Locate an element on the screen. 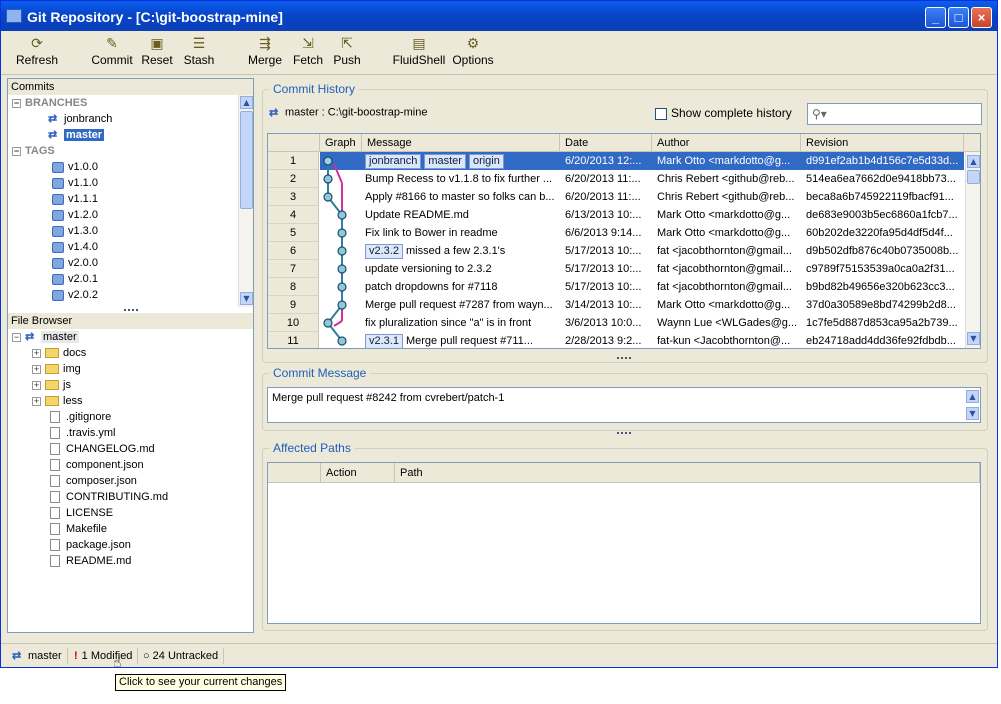 The width and height of the screenshot is (1001, 704). options-button: ⚙ Options is located at coordinates (473, 50).